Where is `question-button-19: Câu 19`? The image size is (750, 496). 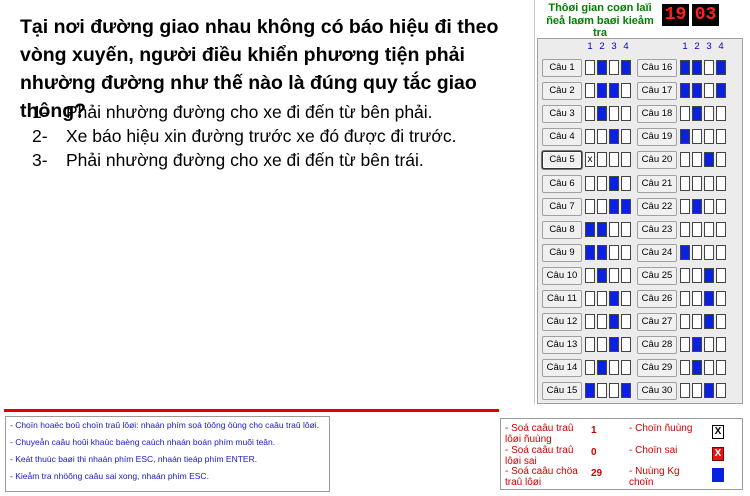
question-button-19: Câu 19 is located at coordinates (657, 137).